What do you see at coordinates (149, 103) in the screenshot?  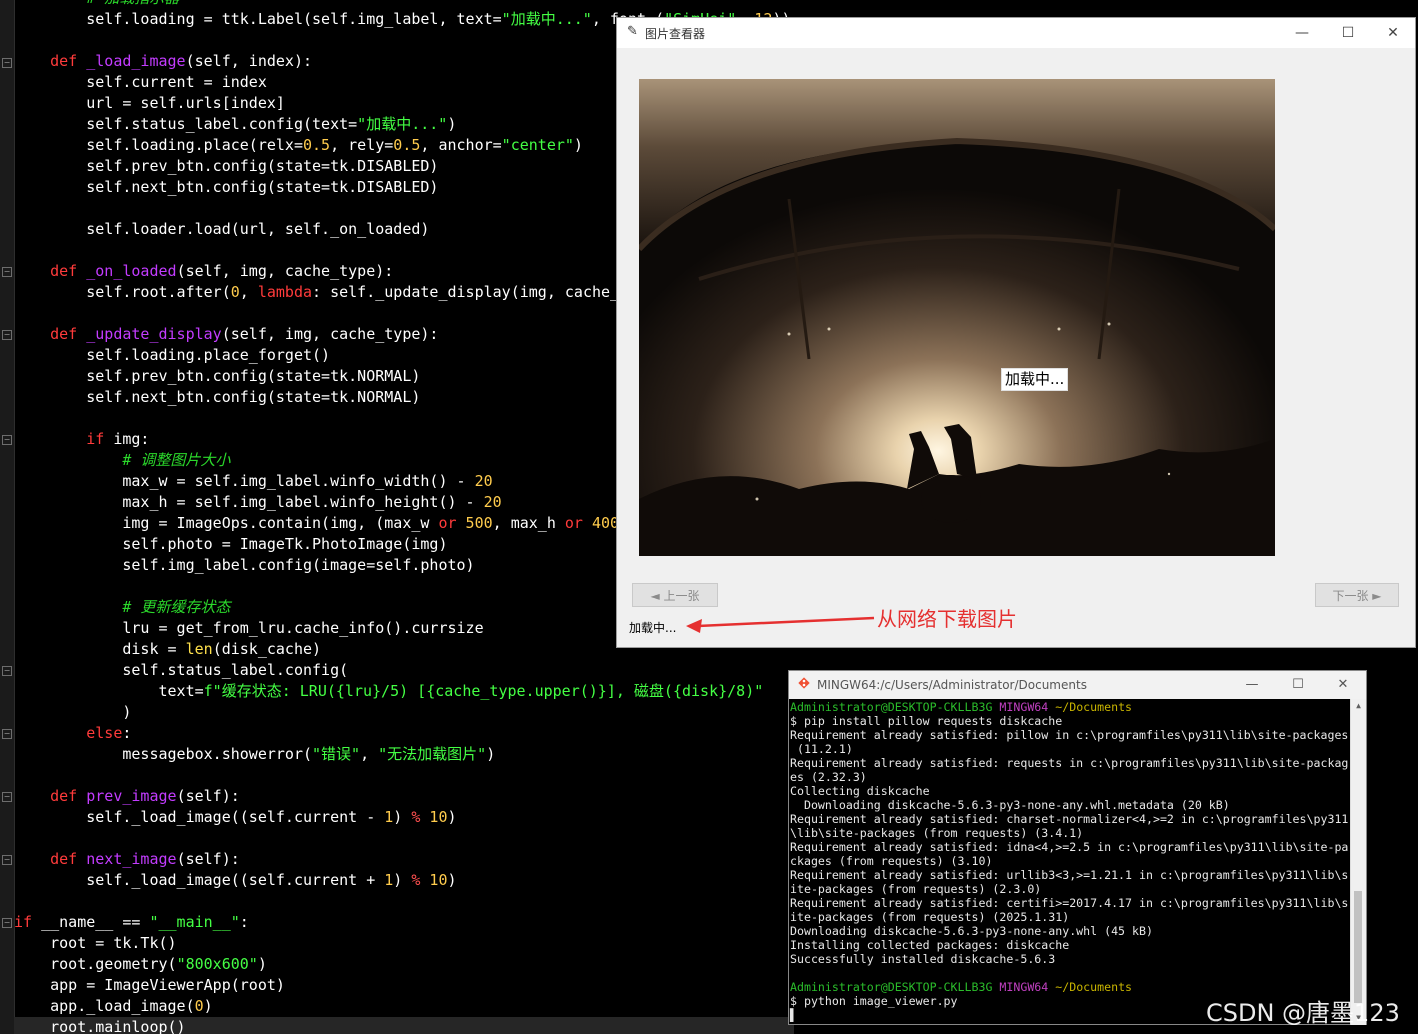 I see `code-line: url = self.urls[index]` at bounding box center [149, 103].